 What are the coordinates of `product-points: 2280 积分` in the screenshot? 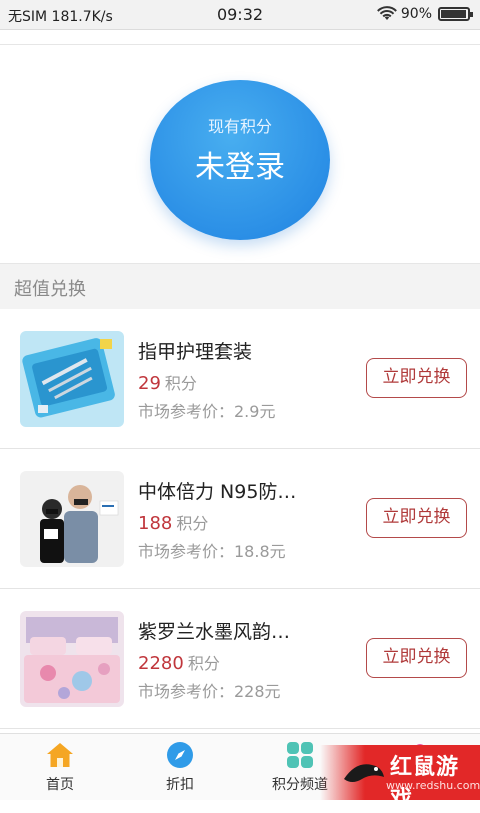 It's located at (179, 662).